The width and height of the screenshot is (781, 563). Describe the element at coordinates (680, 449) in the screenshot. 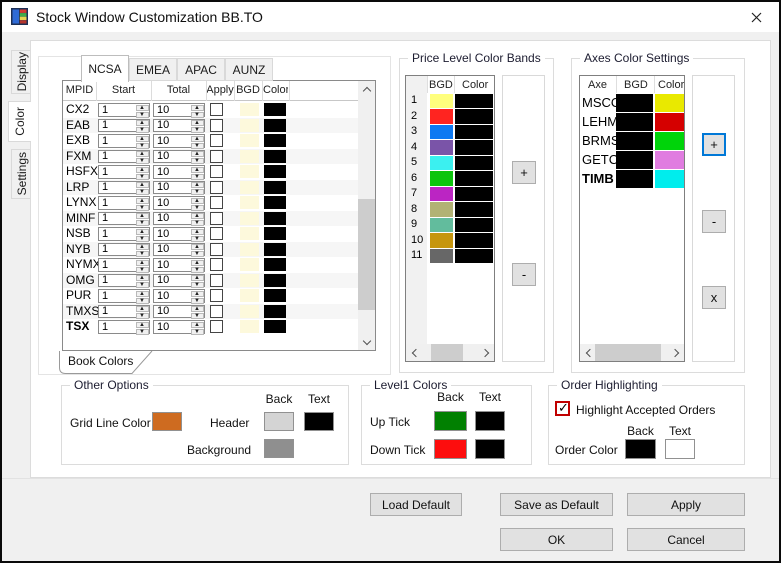

I see `order-text-swatch` at that location.